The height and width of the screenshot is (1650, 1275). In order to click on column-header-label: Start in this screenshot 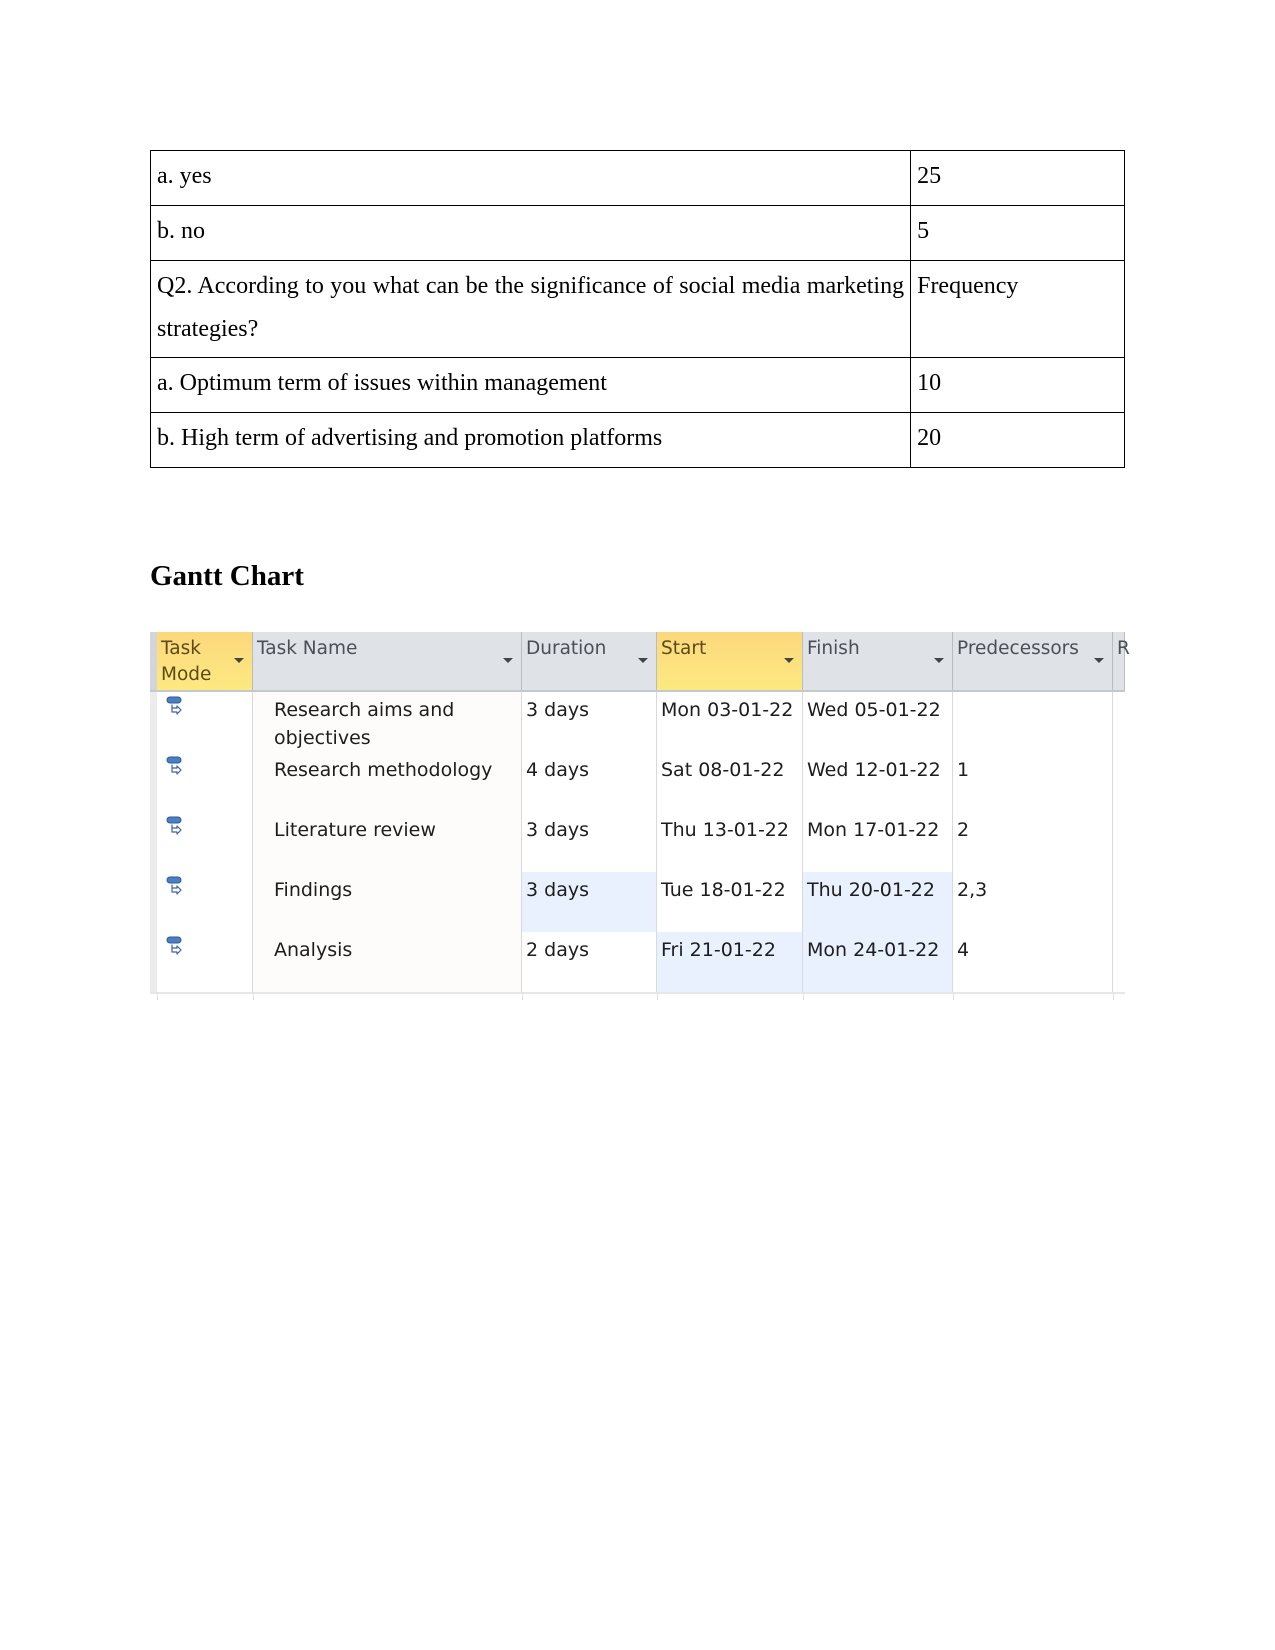, I will do `click(684, 648)`.